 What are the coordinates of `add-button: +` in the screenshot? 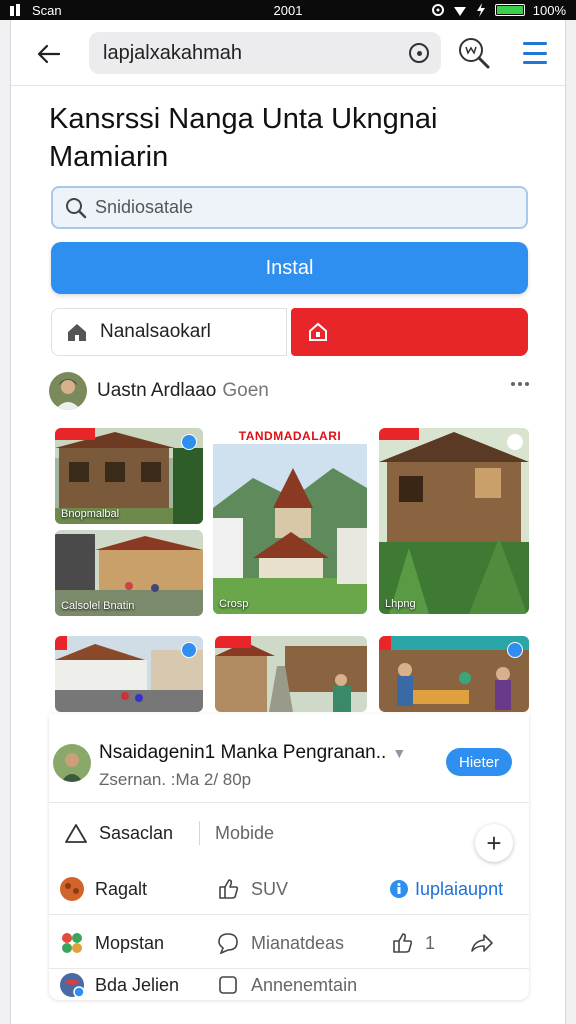 It's located at (494, 843).